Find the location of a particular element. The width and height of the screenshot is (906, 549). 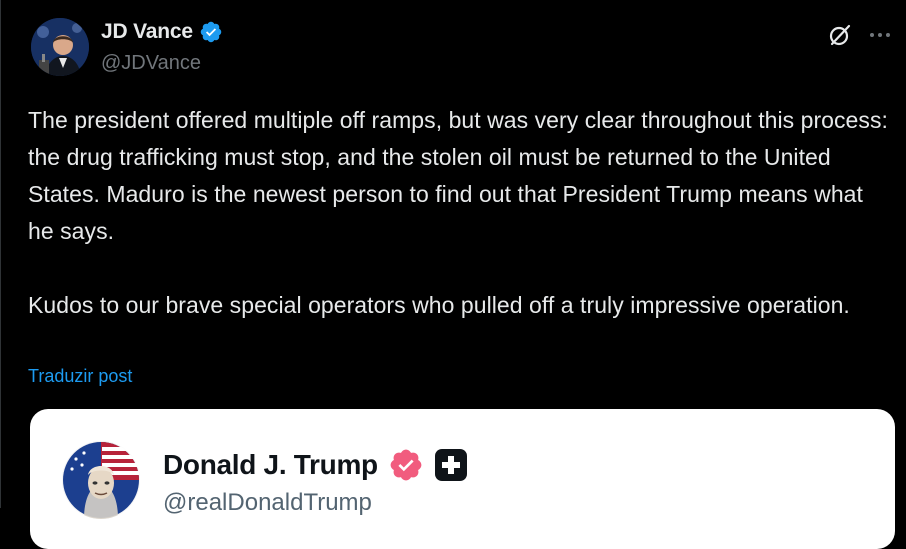

author-name-row: JD Vance is located at coordinates (162, 32).